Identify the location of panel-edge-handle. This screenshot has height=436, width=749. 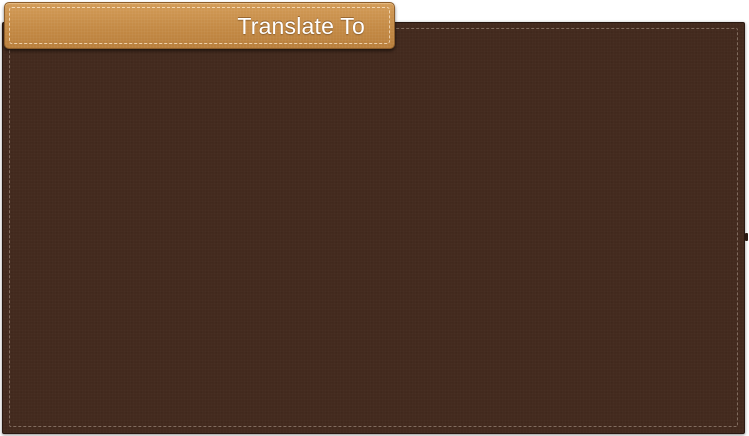
(746, 237).